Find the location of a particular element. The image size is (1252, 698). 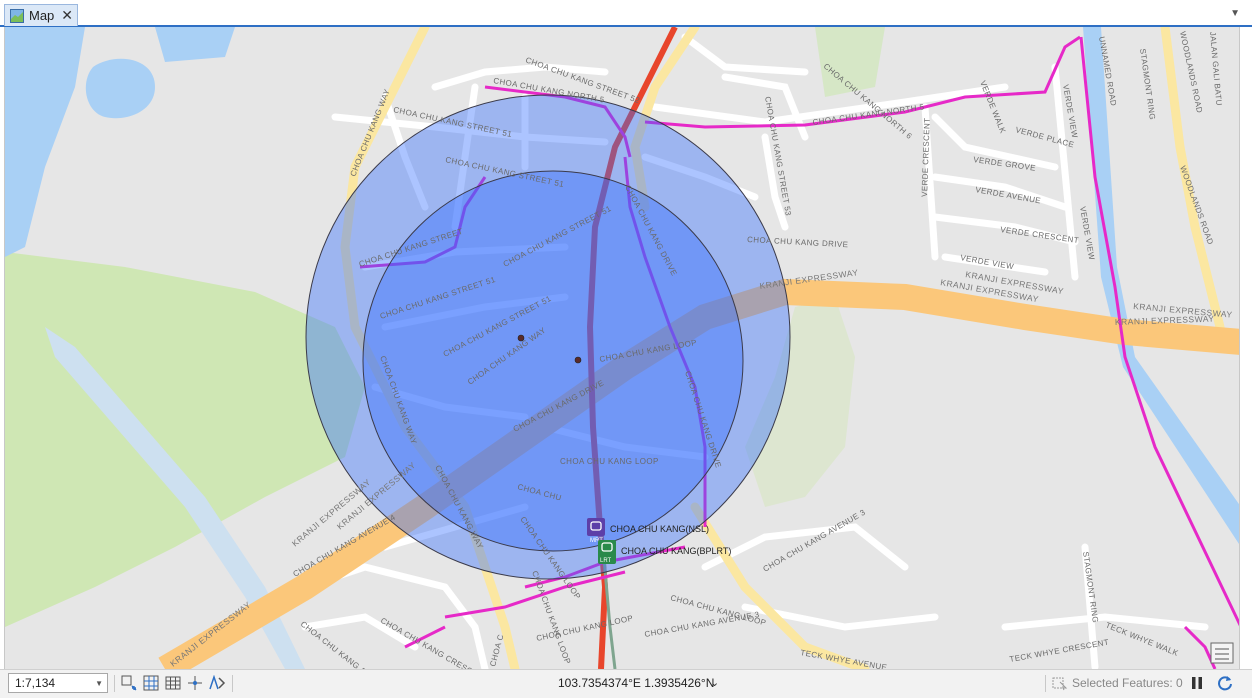

selected-features: Selected Features: 0 is located at coordinates (1117, 683).